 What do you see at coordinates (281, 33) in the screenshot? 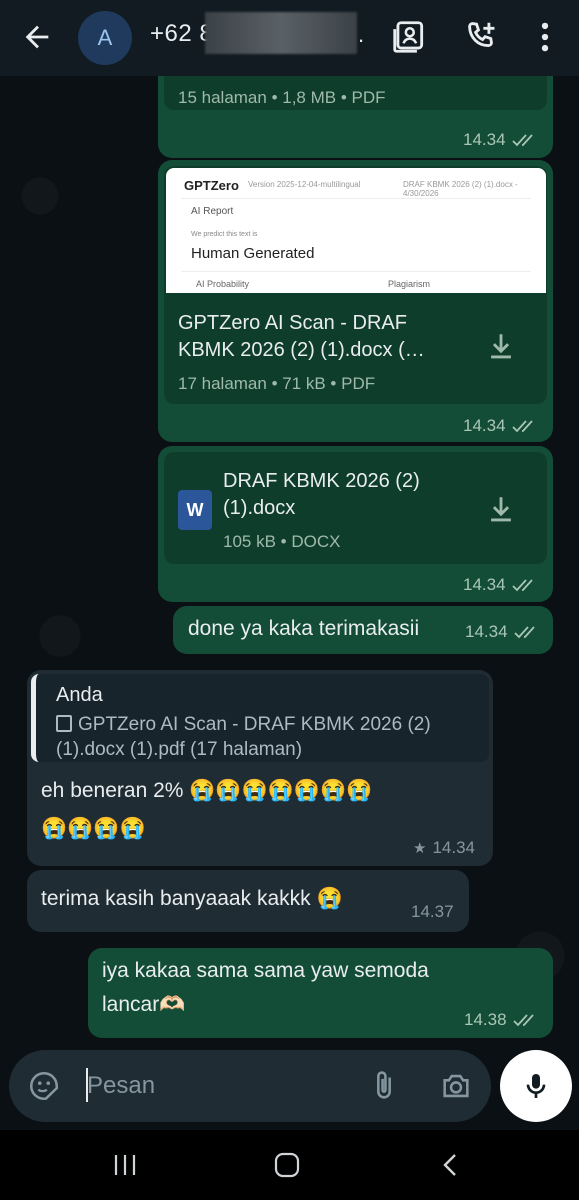
I see `redacted-phone-number` at bounding box center [281, 33].